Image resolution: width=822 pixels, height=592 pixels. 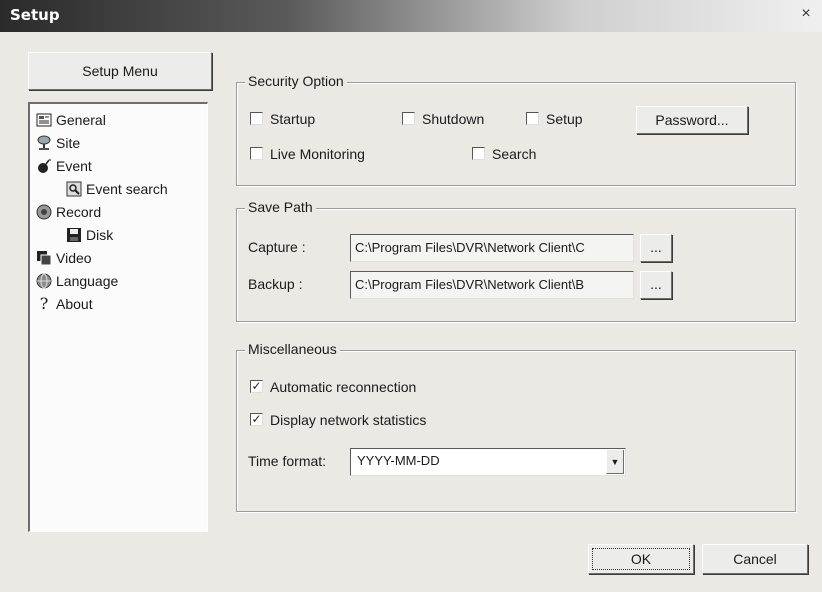 What do you see at coordinates (256, 386) in the screenshot?
I see `auto-reconnect-checkbox-box: ✓` at bounding box center [256, 386].